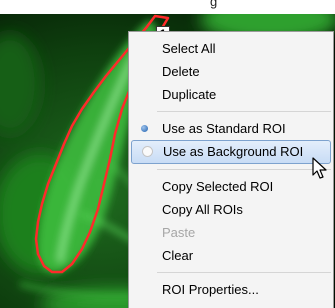  I want to click on mouse-pointer-icon, so click(319, 168).